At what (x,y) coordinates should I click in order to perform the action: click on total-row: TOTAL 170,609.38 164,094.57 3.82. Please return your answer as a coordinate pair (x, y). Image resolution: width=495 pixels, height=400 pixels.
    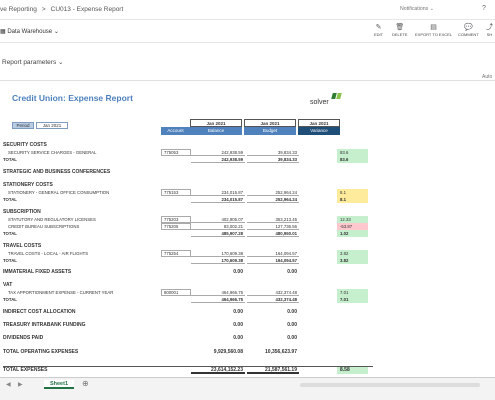
    Looking at the image, I should click on (188, 260).